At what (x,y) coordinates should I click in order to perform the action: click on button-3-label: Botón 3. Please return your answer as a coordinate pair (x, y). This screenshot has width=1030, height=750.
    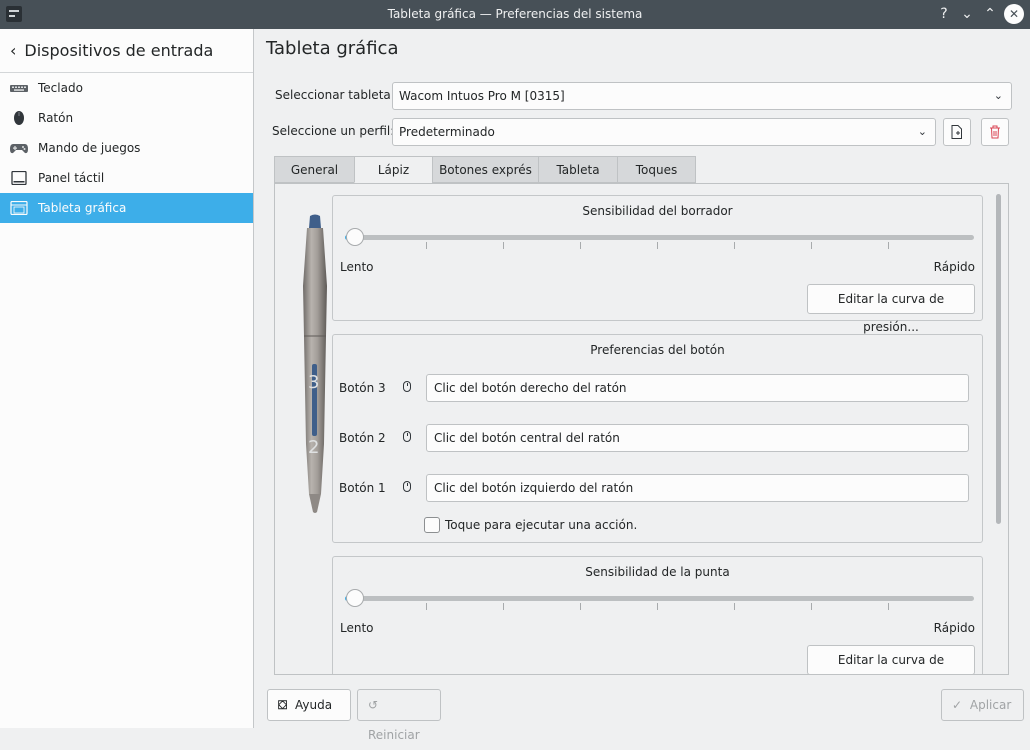
    Looking at the image, I should click on (362, 388).